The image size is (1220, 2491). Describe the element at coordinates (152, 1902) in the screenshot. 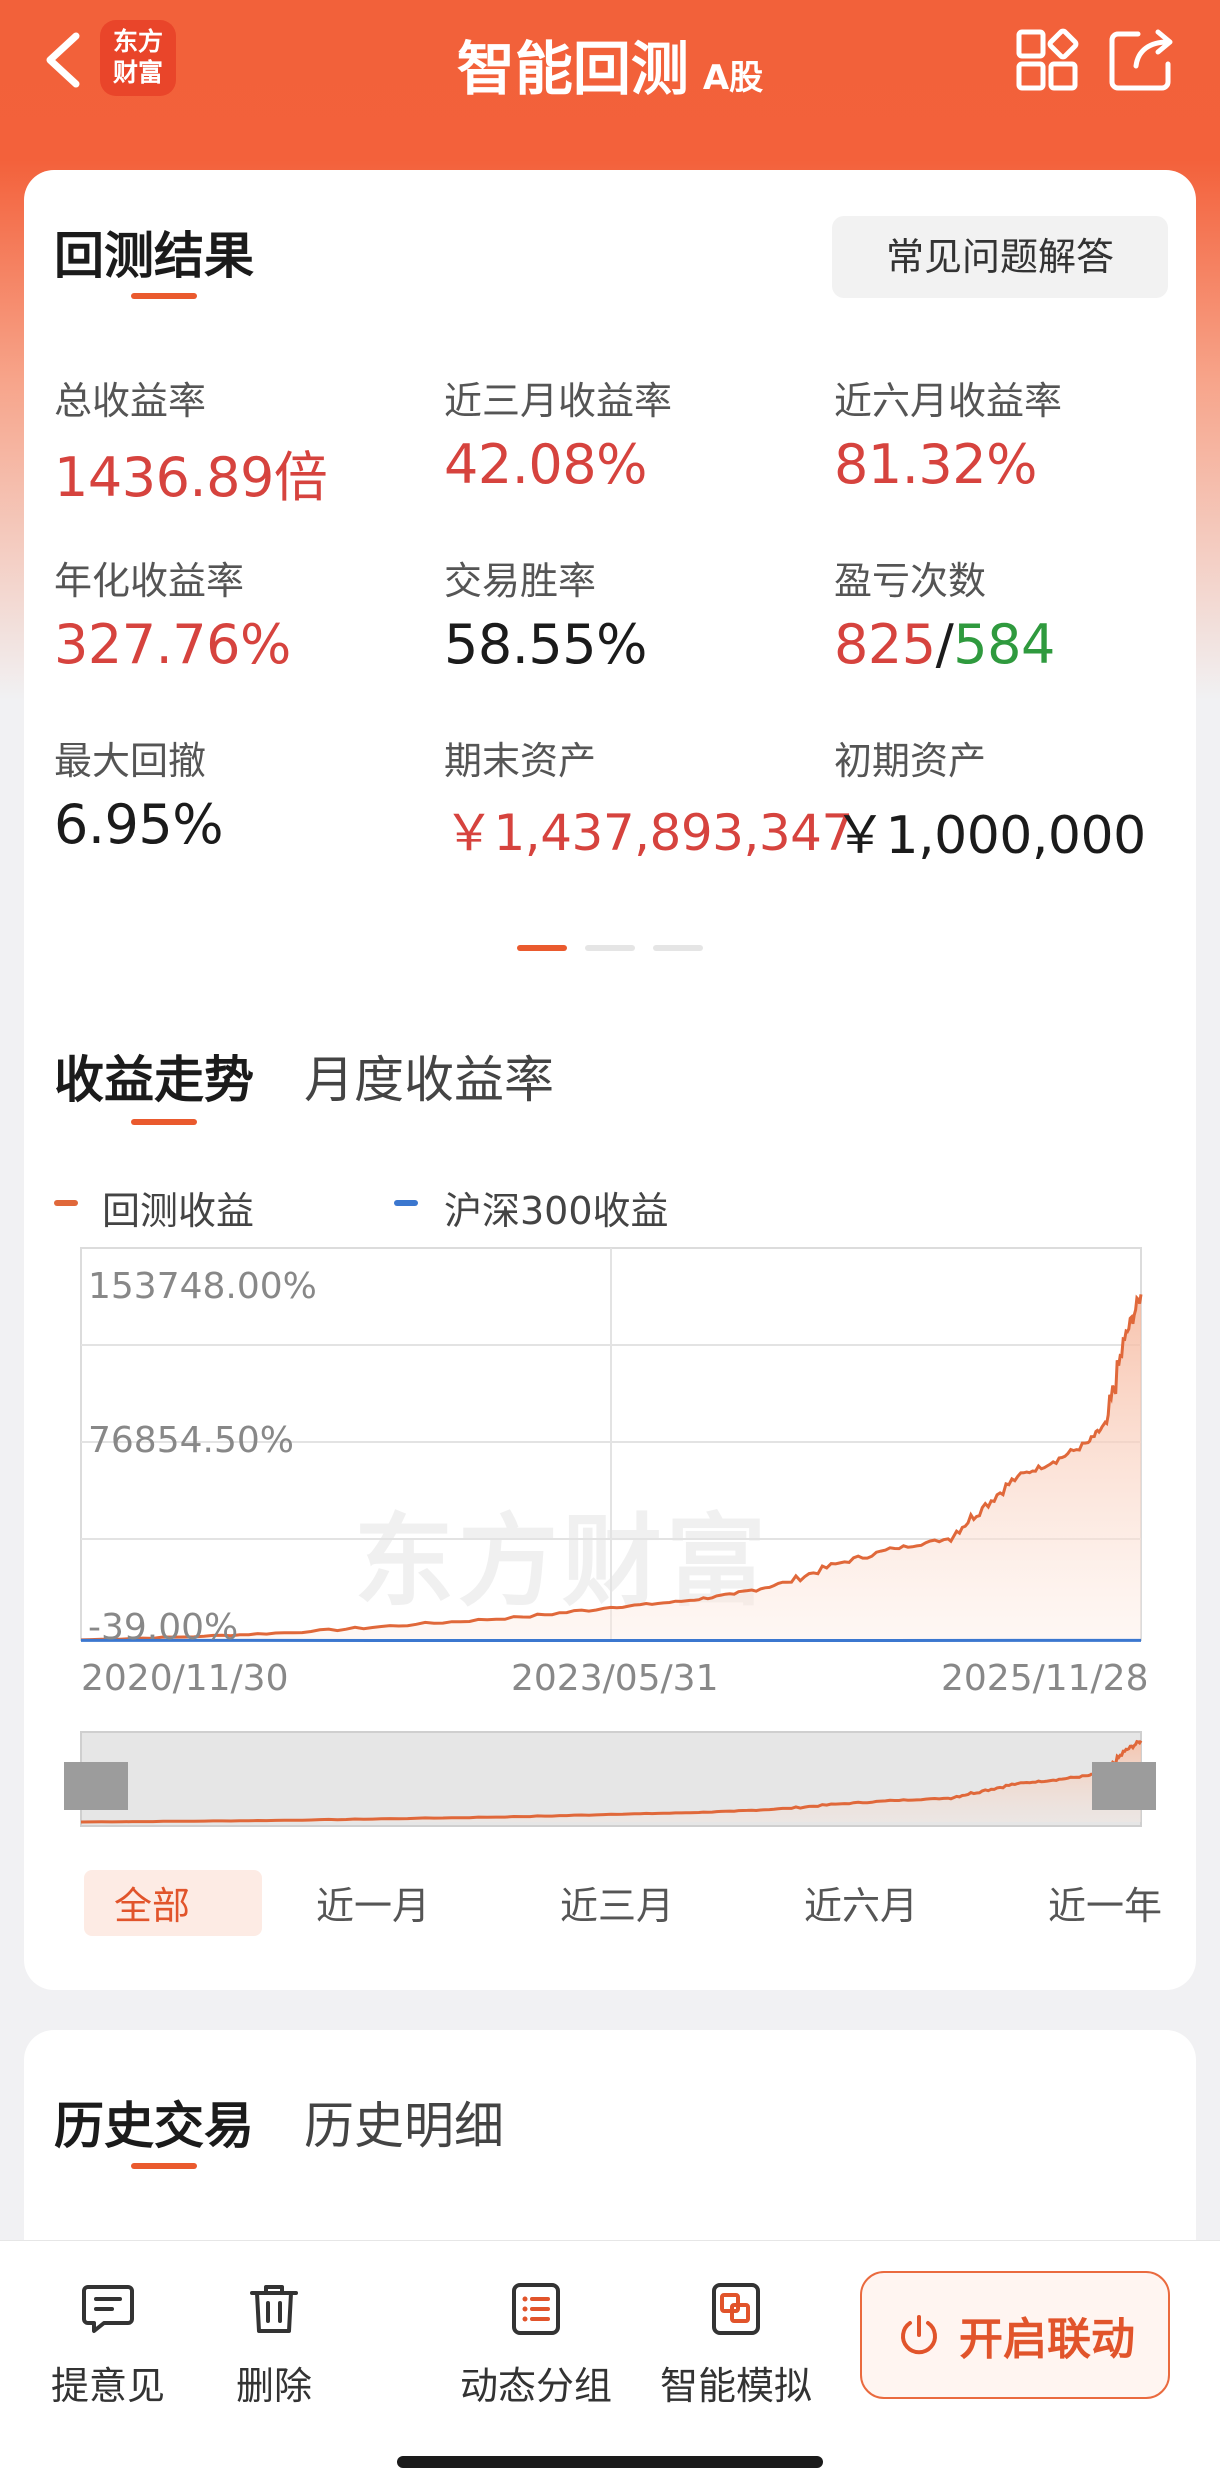

I see `range-all: 全部` at that location.